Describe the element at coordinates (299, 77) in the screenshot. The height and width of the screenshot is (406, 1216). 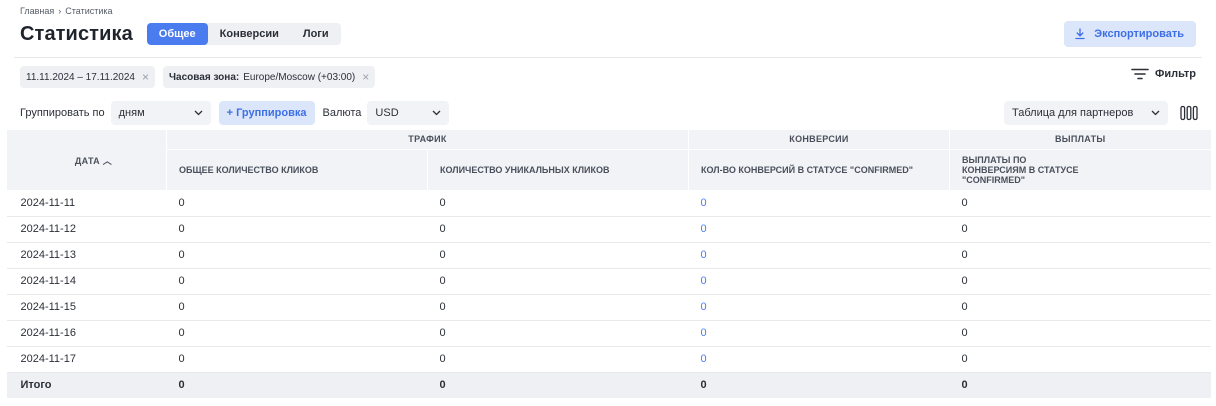
I see `timezone-value: Europe/Moscow (+03:00)` at that location.